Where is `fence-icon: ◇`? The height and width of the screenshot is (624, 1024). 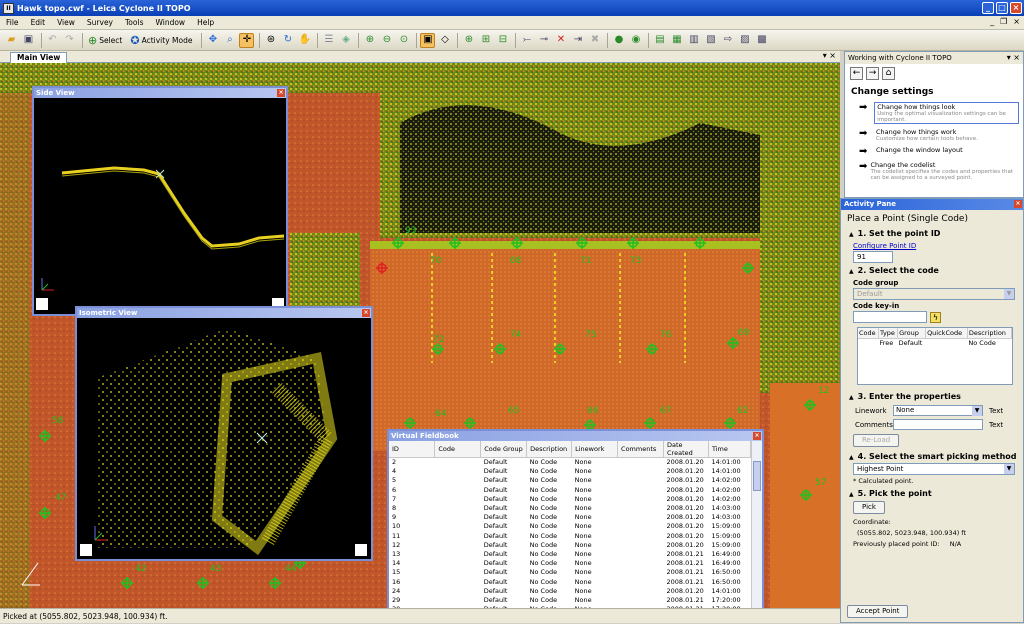 fence-icon: ◇ is located at coordinates (444, 40).